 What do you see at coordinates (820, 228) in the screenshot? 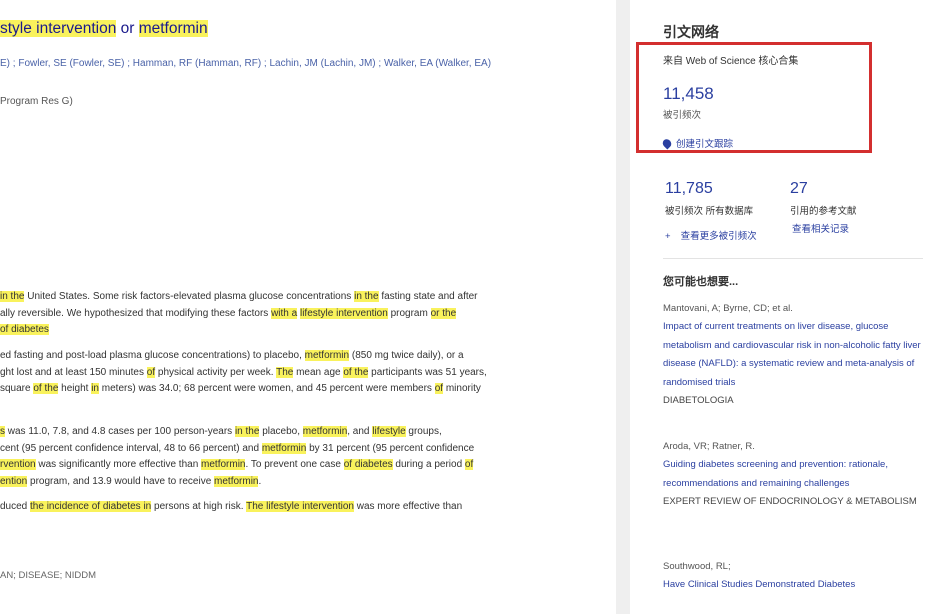
I see `related-records-link: 查看相关记录` at bounding box center [820, 228].